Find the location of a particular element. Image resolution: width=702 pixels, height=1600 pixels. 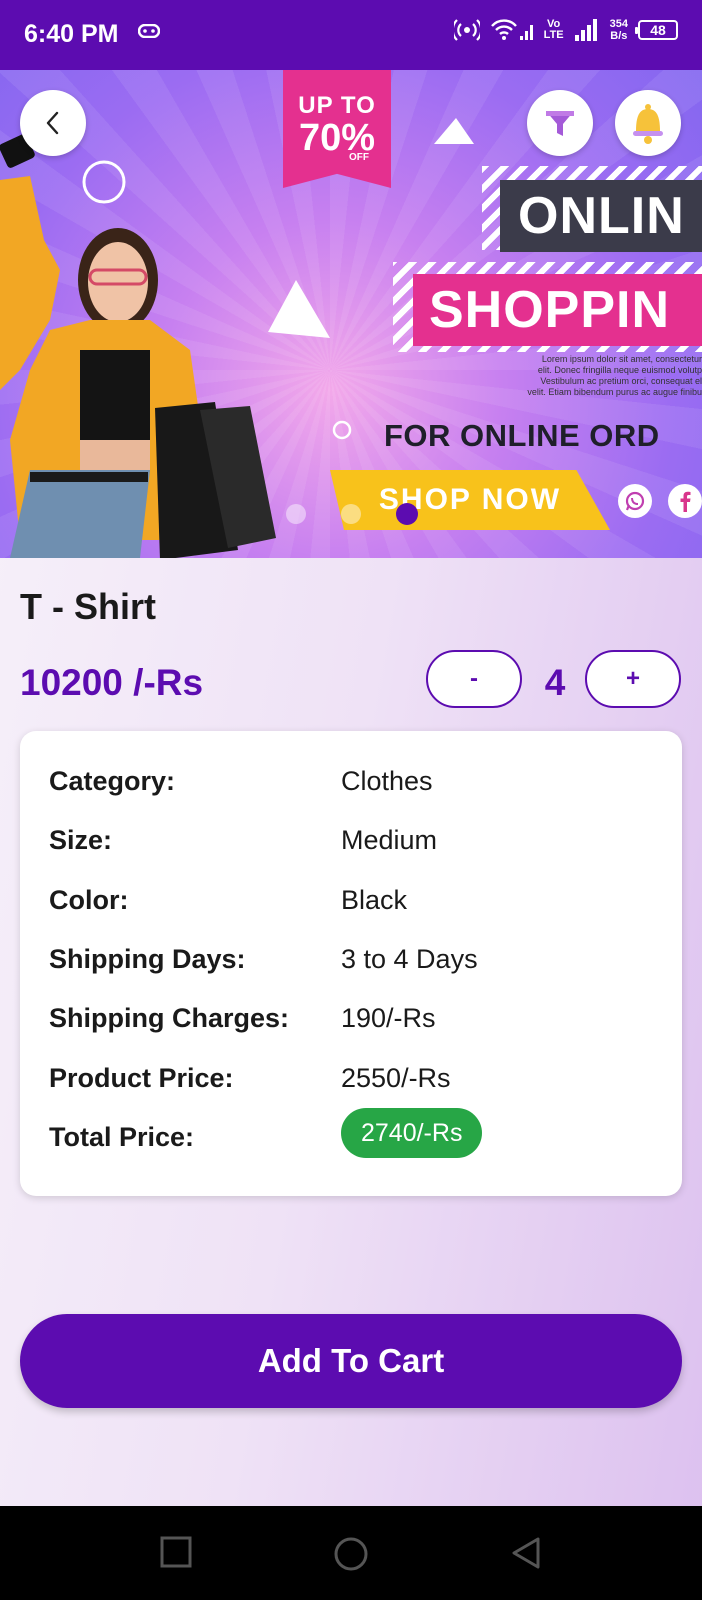

recent-apps-button is located at coordinates (176, 1554).